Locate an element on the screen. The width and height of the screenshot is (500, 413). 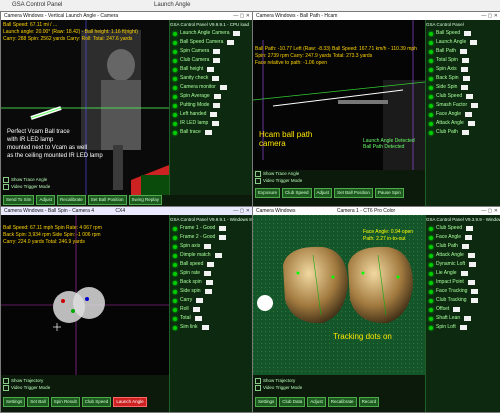
panel-row: Dimple match is located at coordinates (211, 255).